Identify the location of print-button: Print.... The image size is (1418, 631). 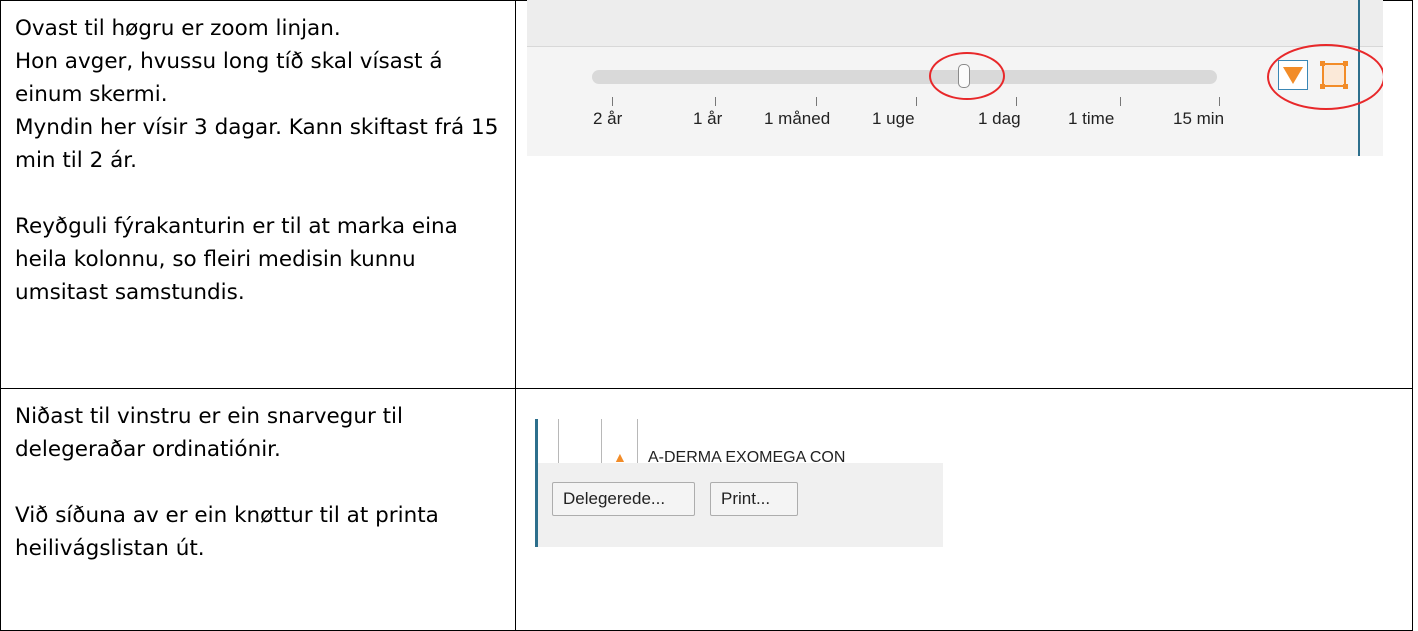
(754, 499).